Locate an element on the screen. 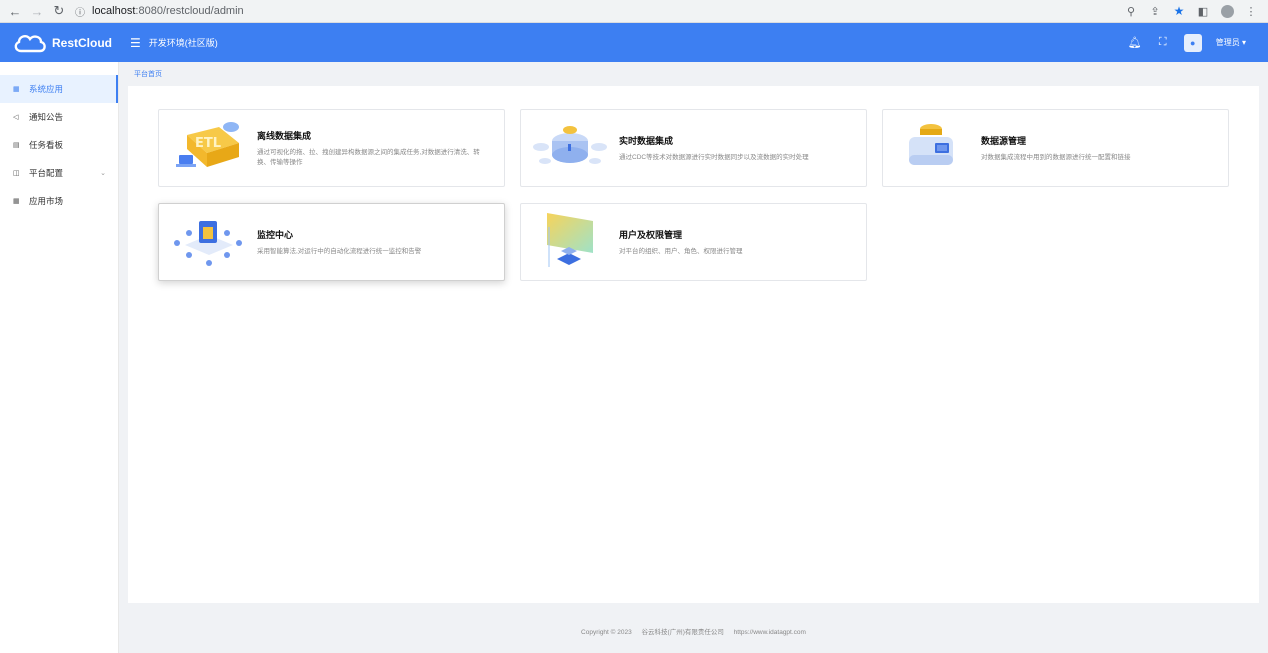 This screenshot has width=1268, height=653. monitoring-illustration-icon is located at coordinates (208, 243).